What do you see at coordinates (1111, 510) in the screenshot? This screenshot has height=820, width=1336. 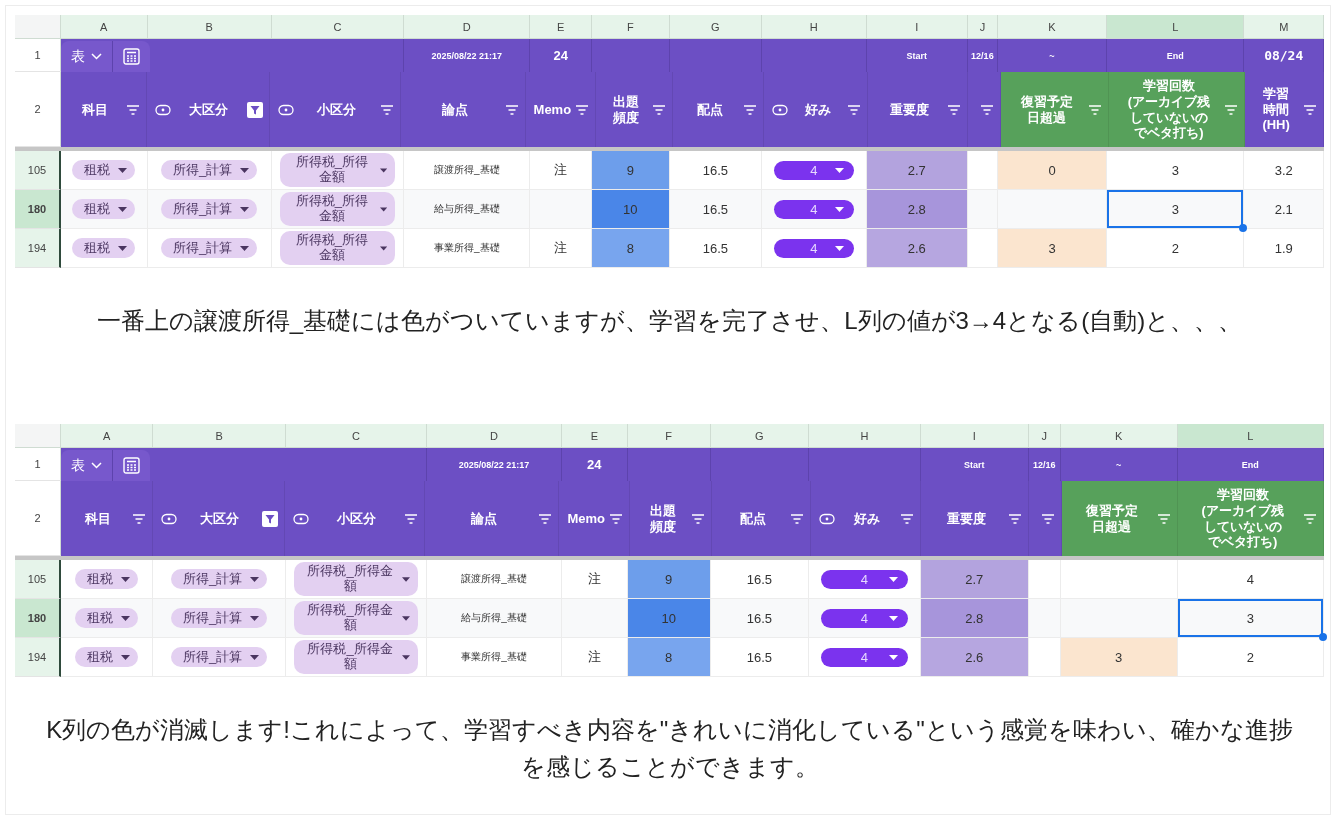 I see `column-title: 復習予定` at bounding box center [1111, 510].